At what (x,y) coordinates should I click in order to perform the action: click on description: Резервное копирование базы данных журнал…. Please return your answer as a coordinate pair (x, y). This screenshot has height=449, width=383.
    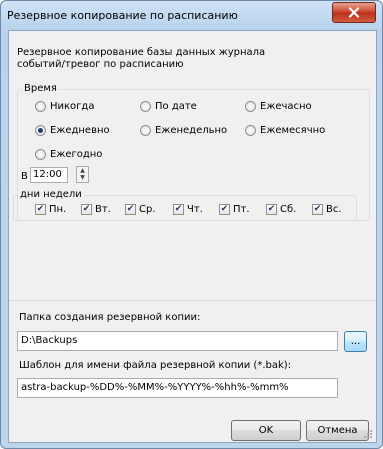
    Looking at the image, I should click on (141, 59).